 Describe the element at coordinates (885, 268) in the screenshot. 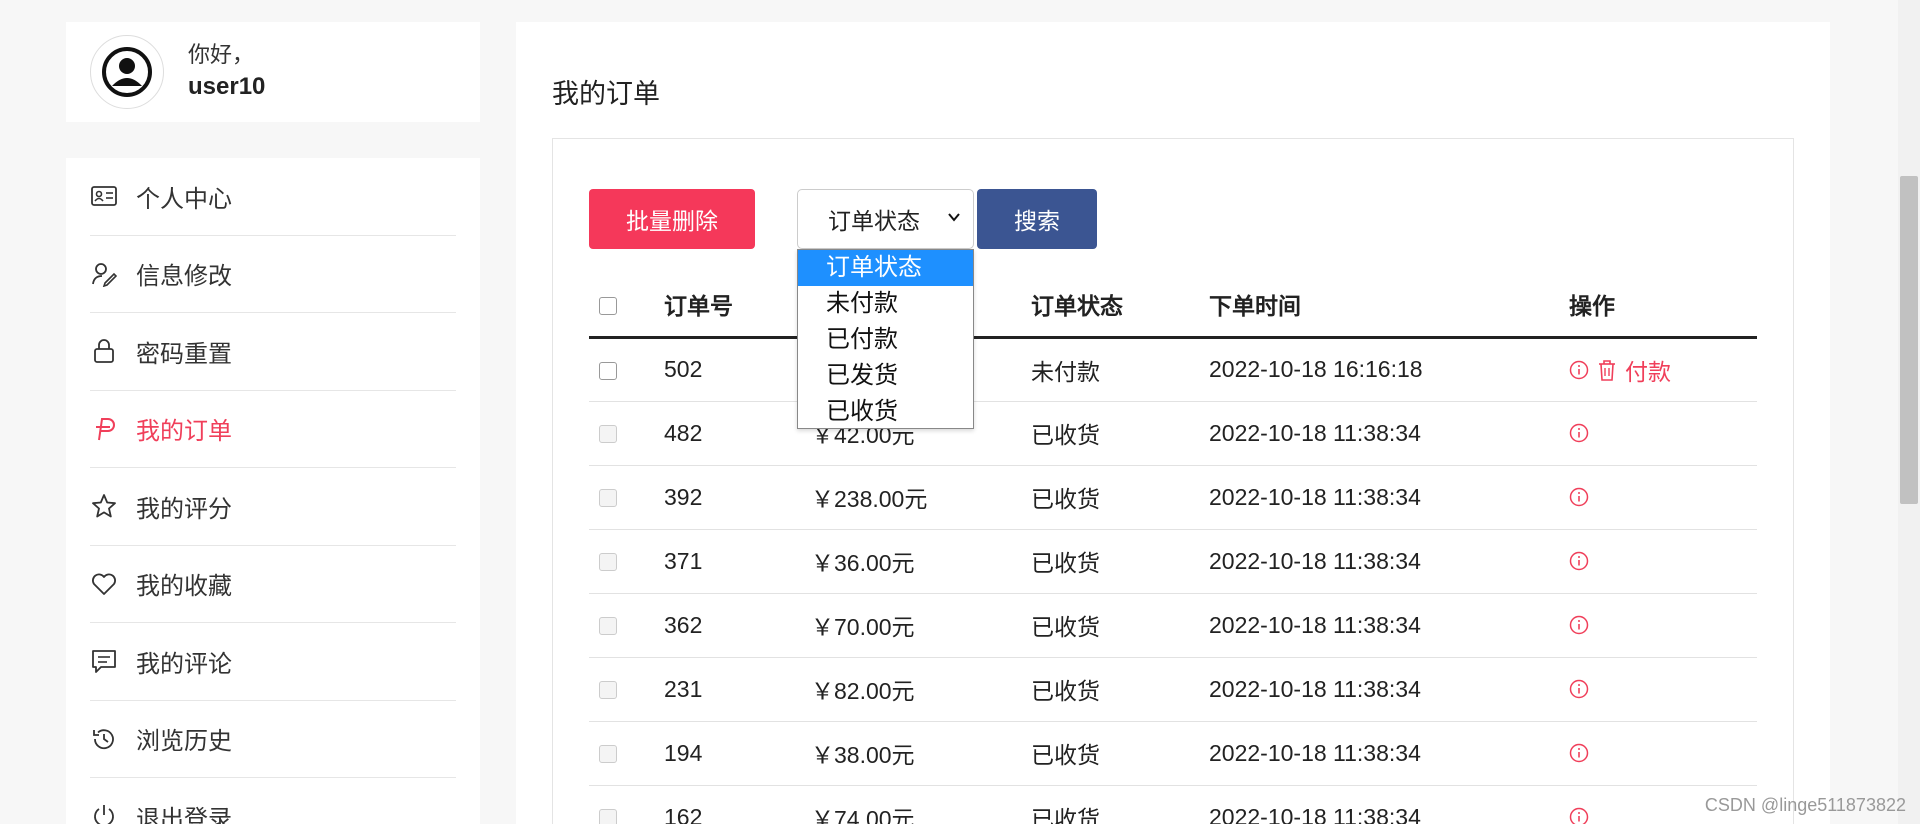

I see `dropdown-option-order-status: 订单状态` at that location.